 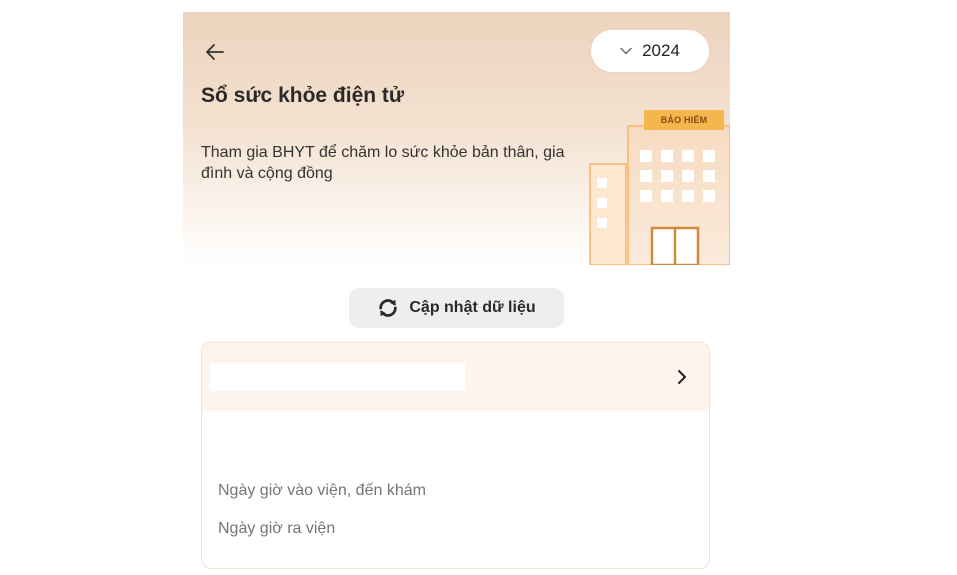 What do you see at coordinates (661, 50) in the screenshot?
I see `year-value: 2024` at bounding box center [661, 50].